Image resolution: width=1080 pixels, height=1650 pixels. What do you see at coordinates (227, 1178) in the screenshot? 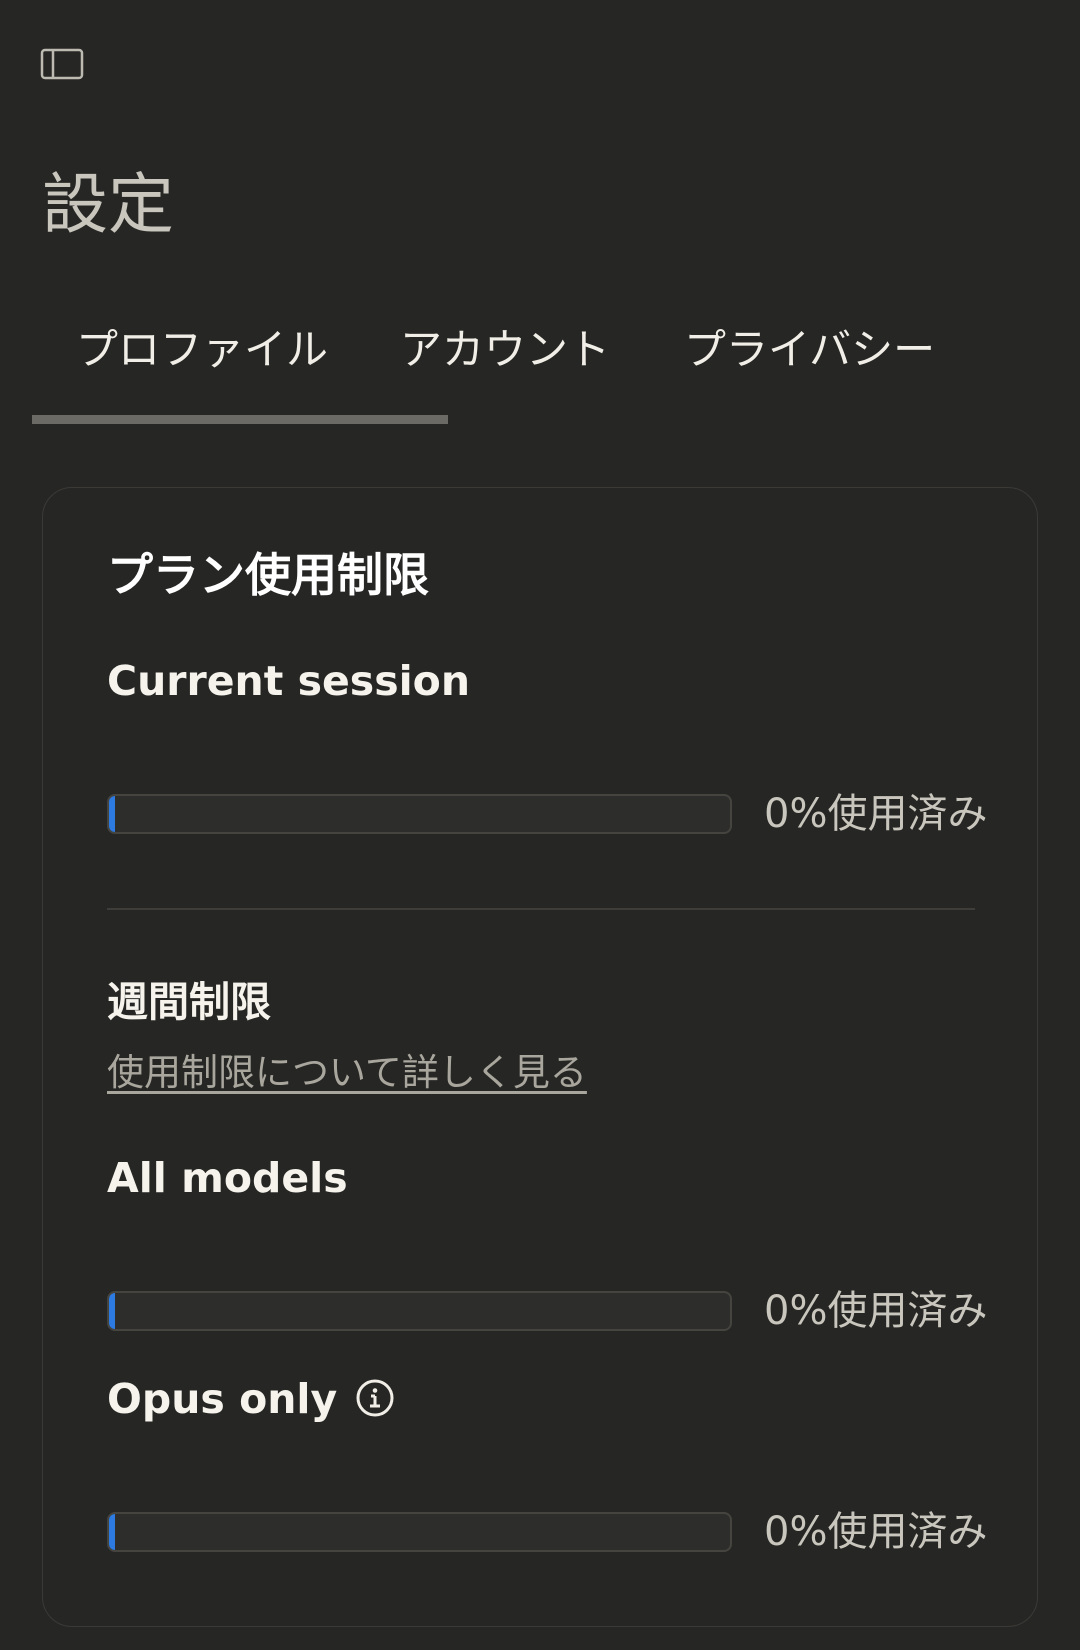
I see `all-models-label: All models` at bounding box center [227, 1178].